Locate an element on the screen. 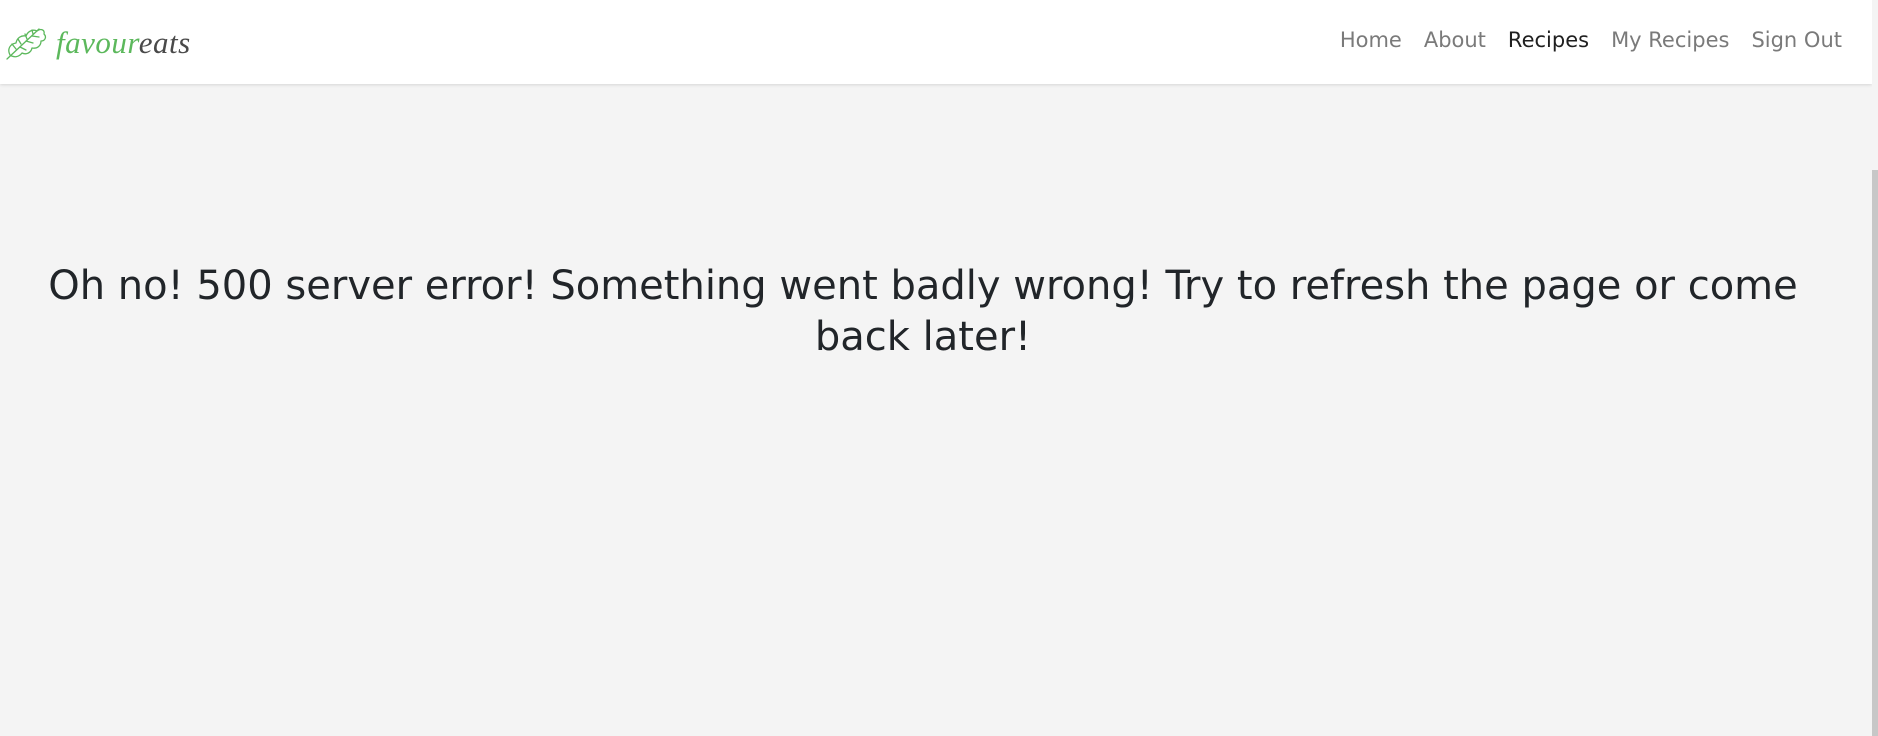 The width and height of the screenshot is (1878, 736). brand-link: favoureats is located at coordinates (97, 42).